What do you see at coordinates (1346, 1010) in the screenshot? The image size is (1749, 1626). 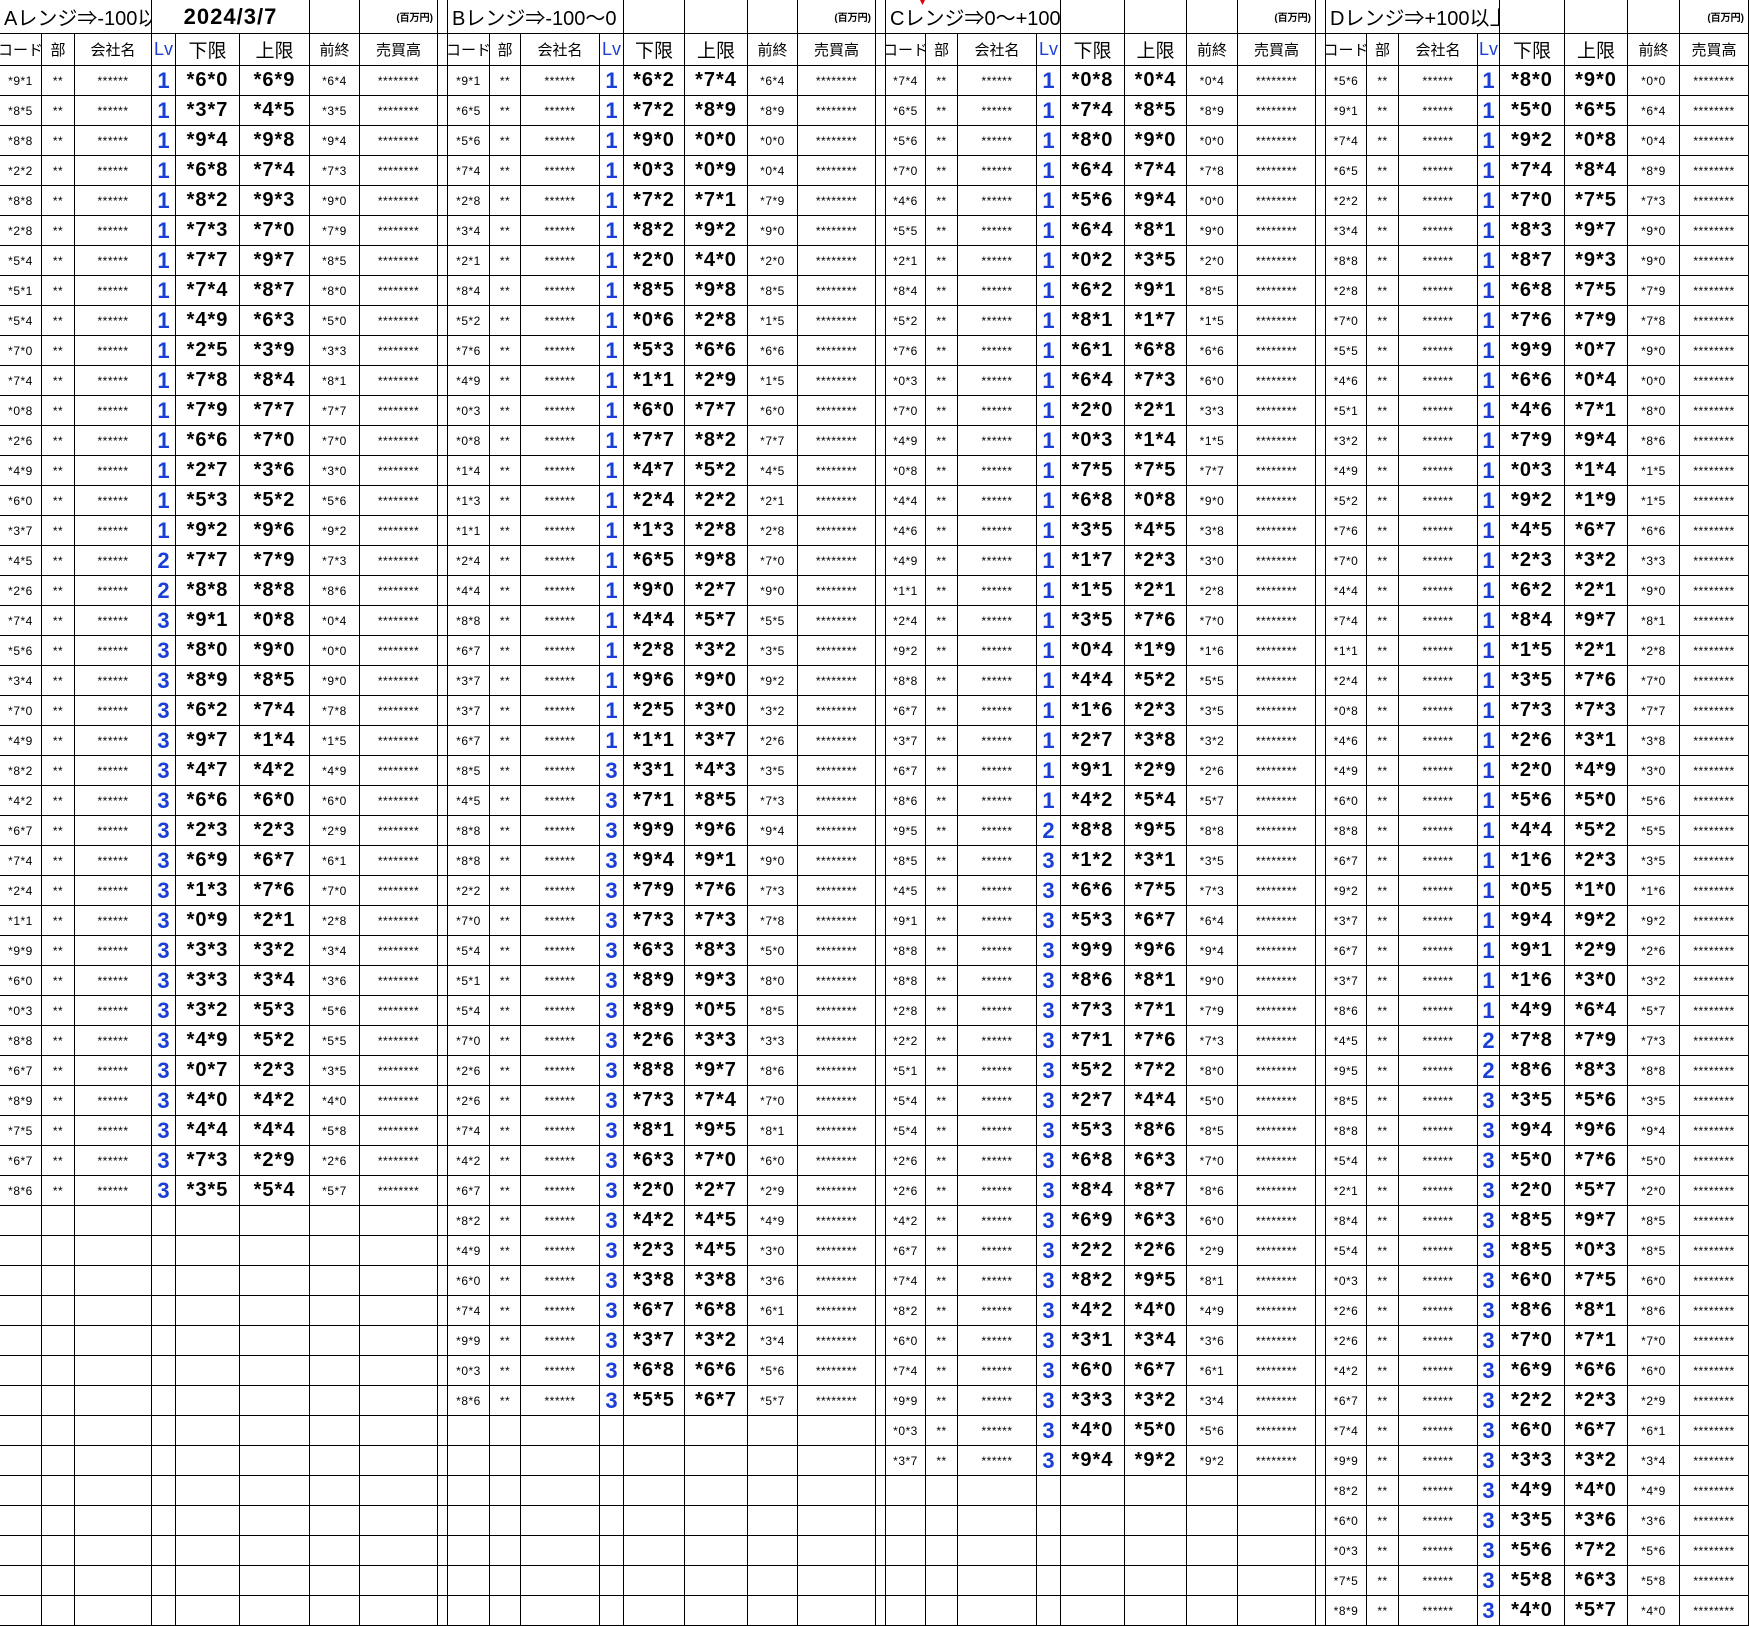 I see `cell-code: *8*6` at bounding box center [1346, 1010].